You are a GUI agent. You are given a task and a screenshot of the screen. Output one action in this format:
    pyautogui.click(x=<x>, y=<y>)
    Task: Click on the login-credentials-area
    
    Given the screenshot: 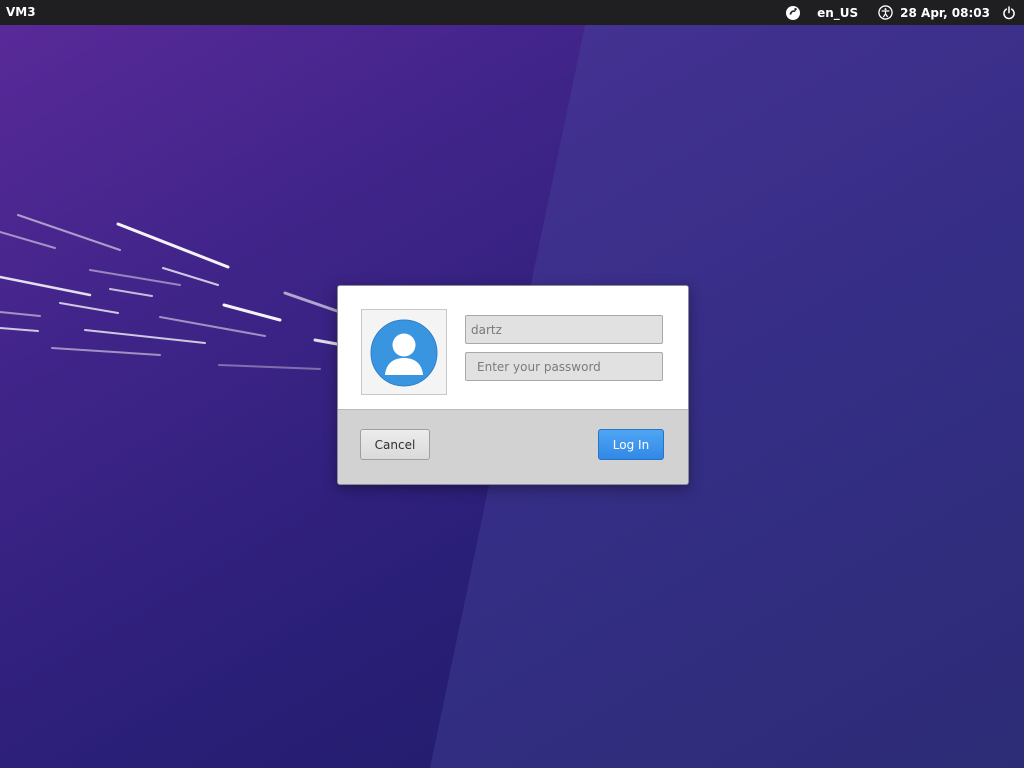 What is the action you would take?
    pyautogui.click(x=513, y=347)
    